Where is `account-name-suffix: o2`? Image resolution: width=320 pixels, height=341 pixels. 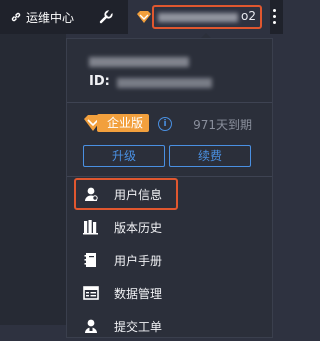
account-name-suffix: o2 is located at coordinates (248, 16).